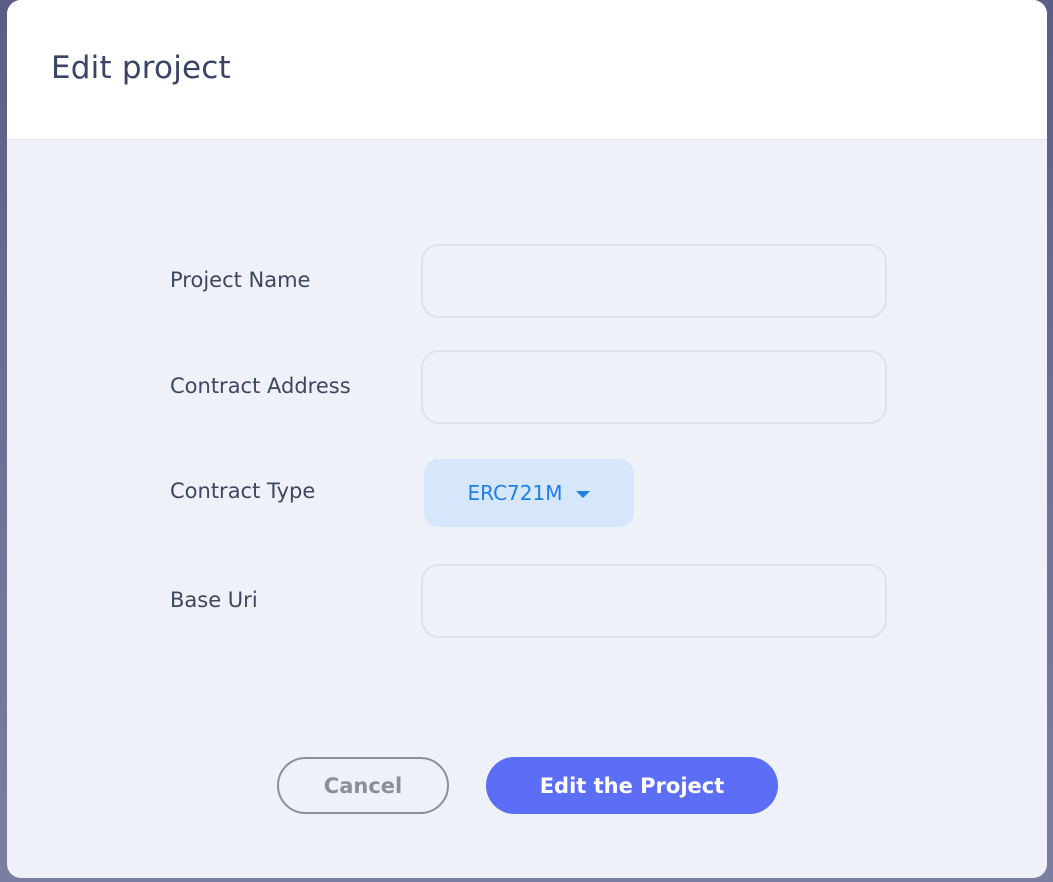 The width and height of the screenshot is (1053, 882). Describe the element at coordinates (243, 491) in the screenshot. I see `contract-type-label: Contract Type` at that location.